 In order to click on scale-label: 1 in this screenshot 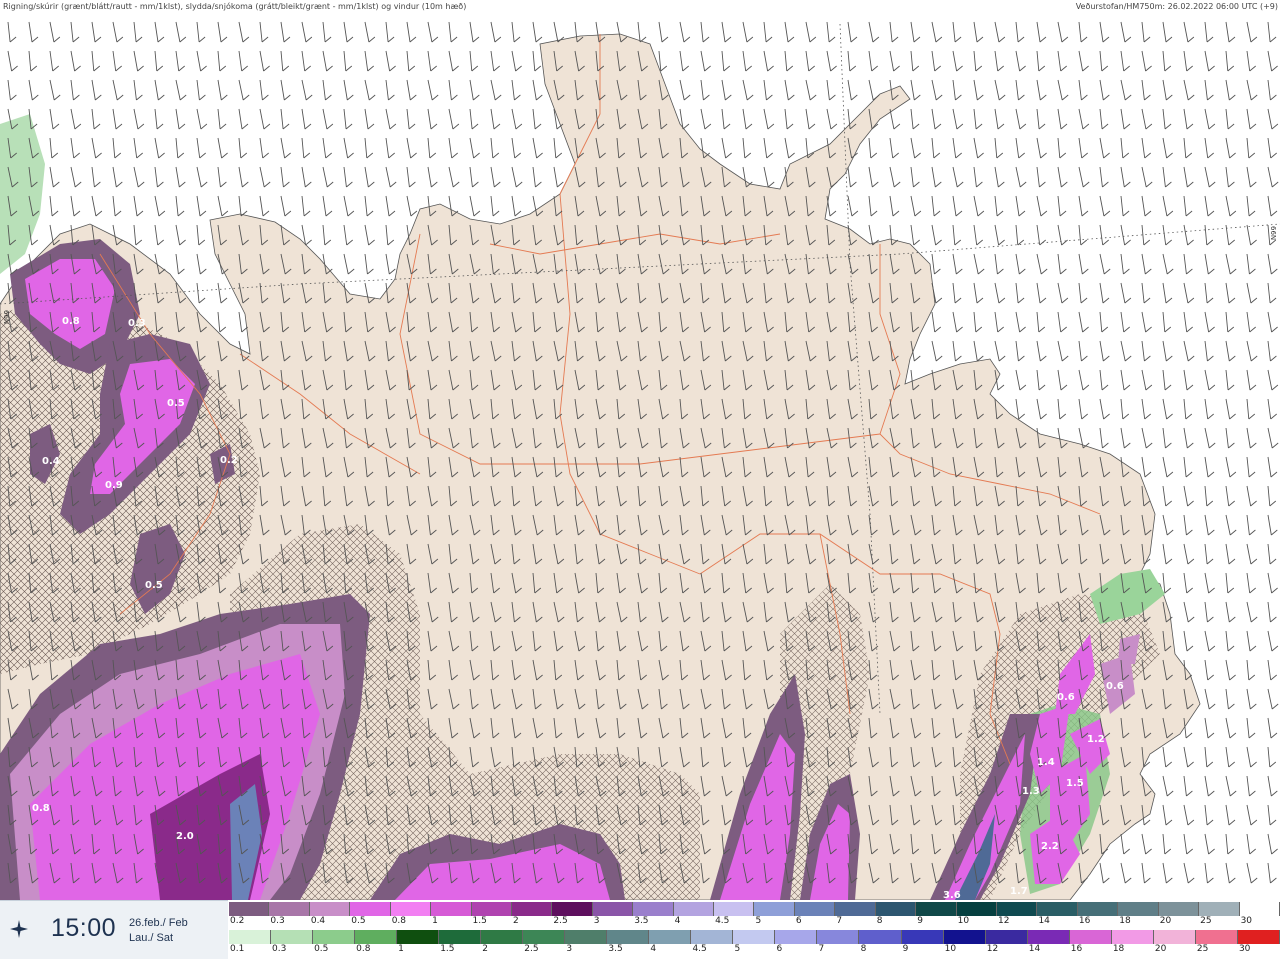, I will do `click(435, 921)`.